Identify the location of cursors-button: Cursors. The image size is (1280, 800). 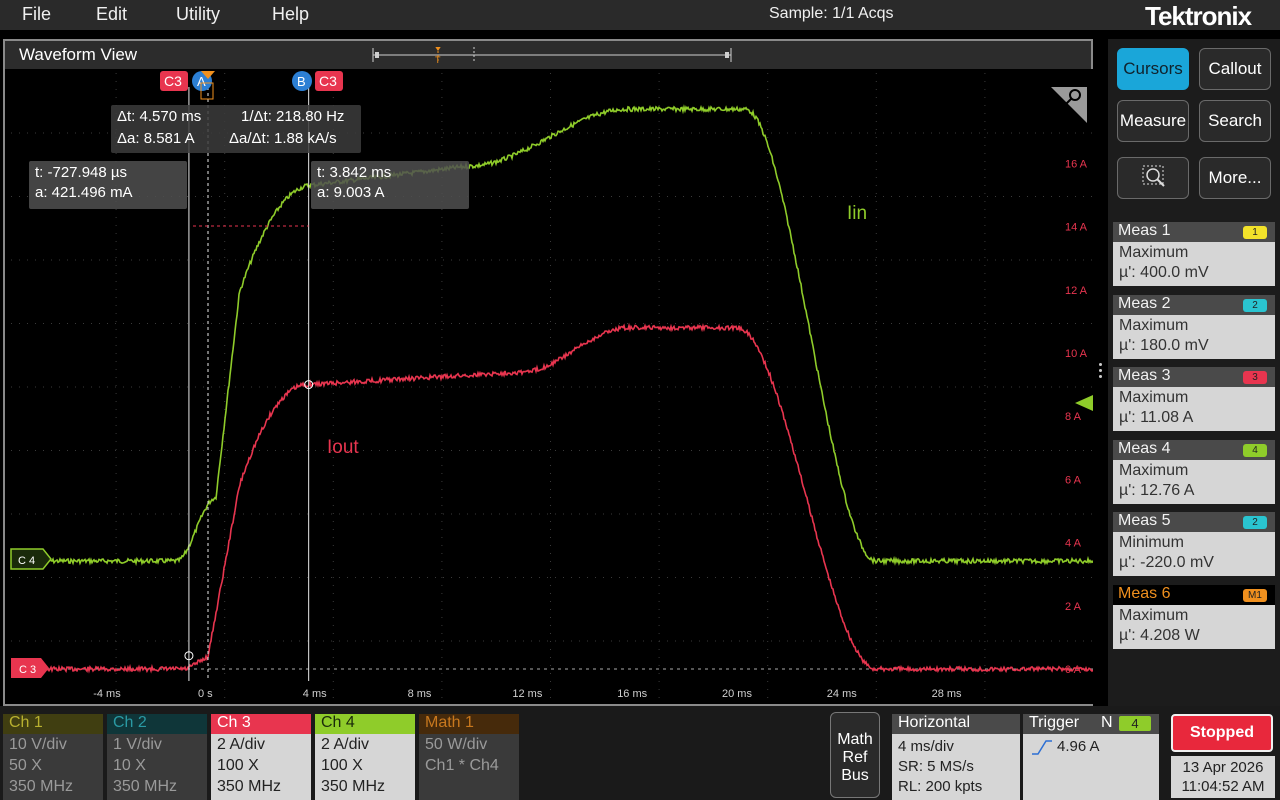
(1153, 69).